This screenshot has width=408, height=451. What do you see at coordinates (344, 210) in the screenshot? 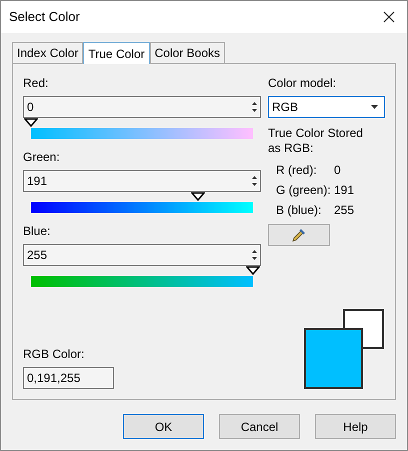
I see `channel-value: 255` at bounding box center [344, 210].